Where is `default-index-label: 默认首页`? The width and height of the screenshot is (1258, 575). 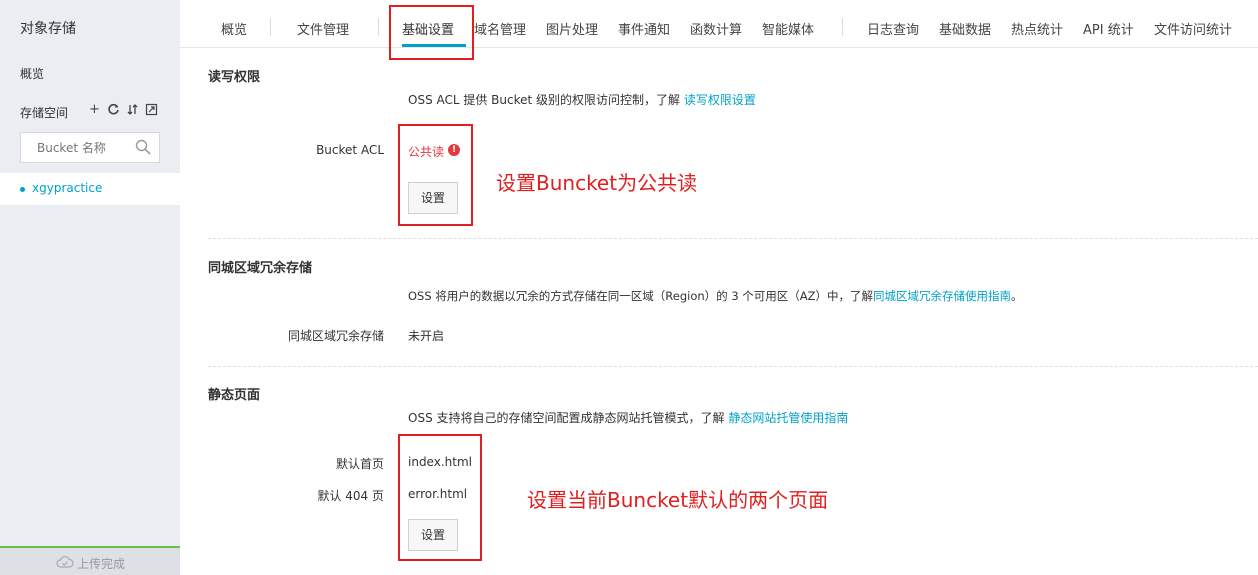 default-index-label: 默认首页 is located at coordinates (359, 464).